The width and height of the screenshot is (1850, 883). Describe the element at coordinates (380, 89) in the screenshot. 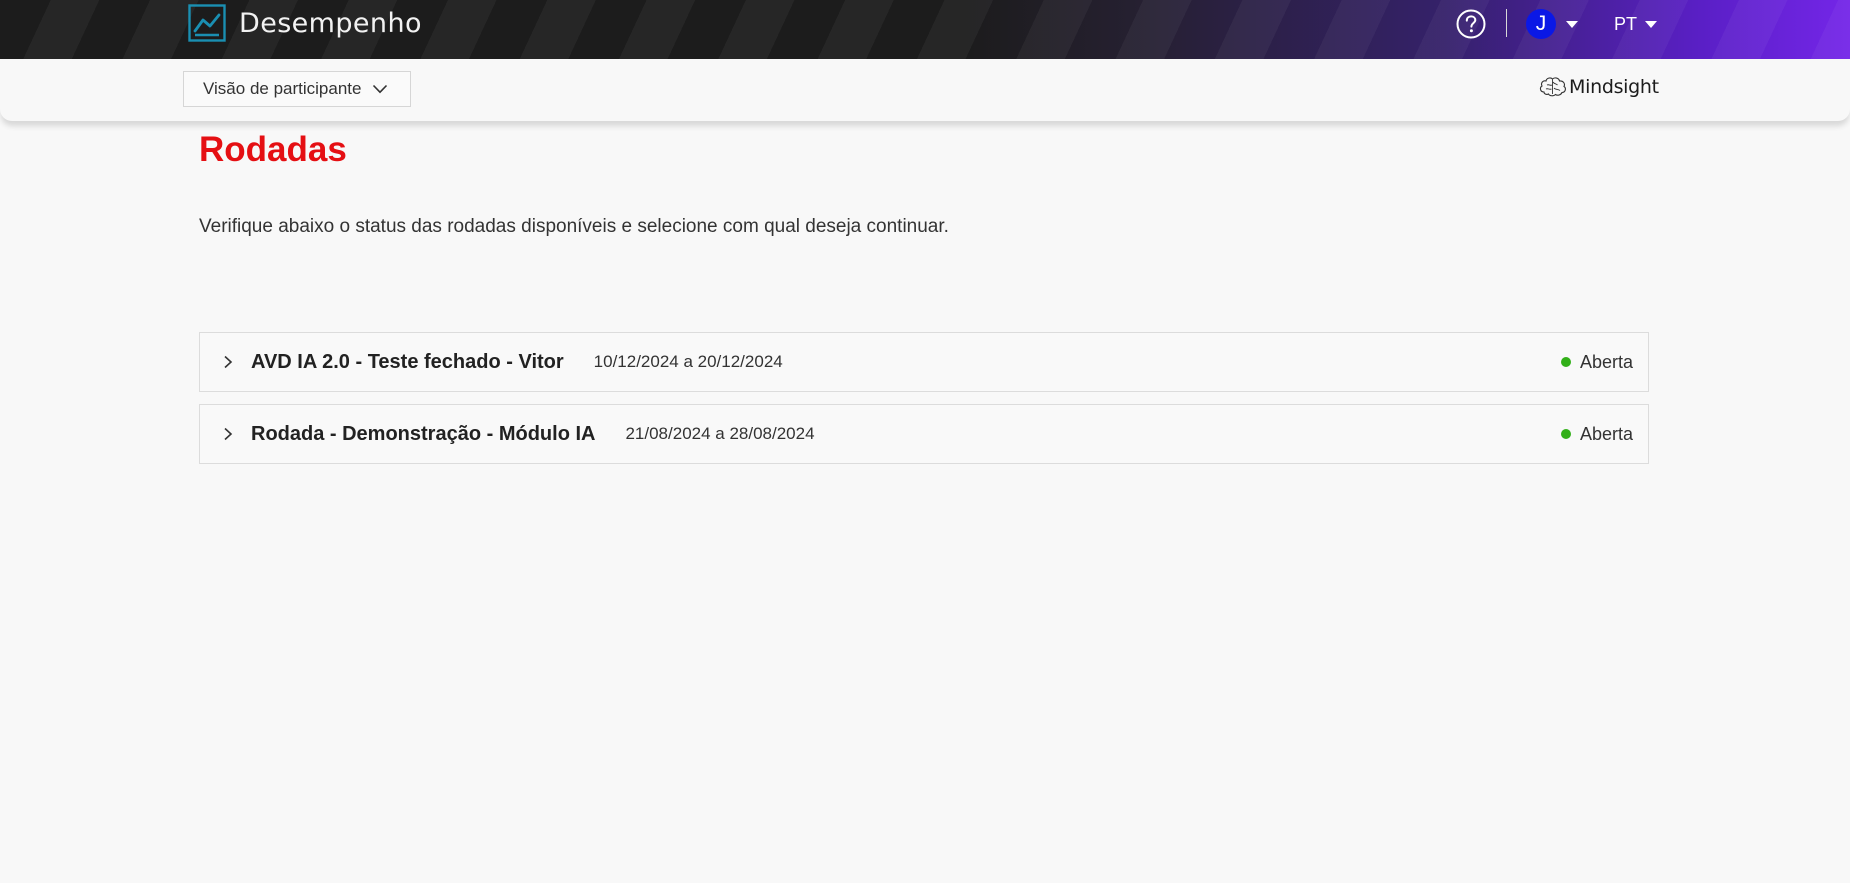

I see `chevron-down-icon` at that location.